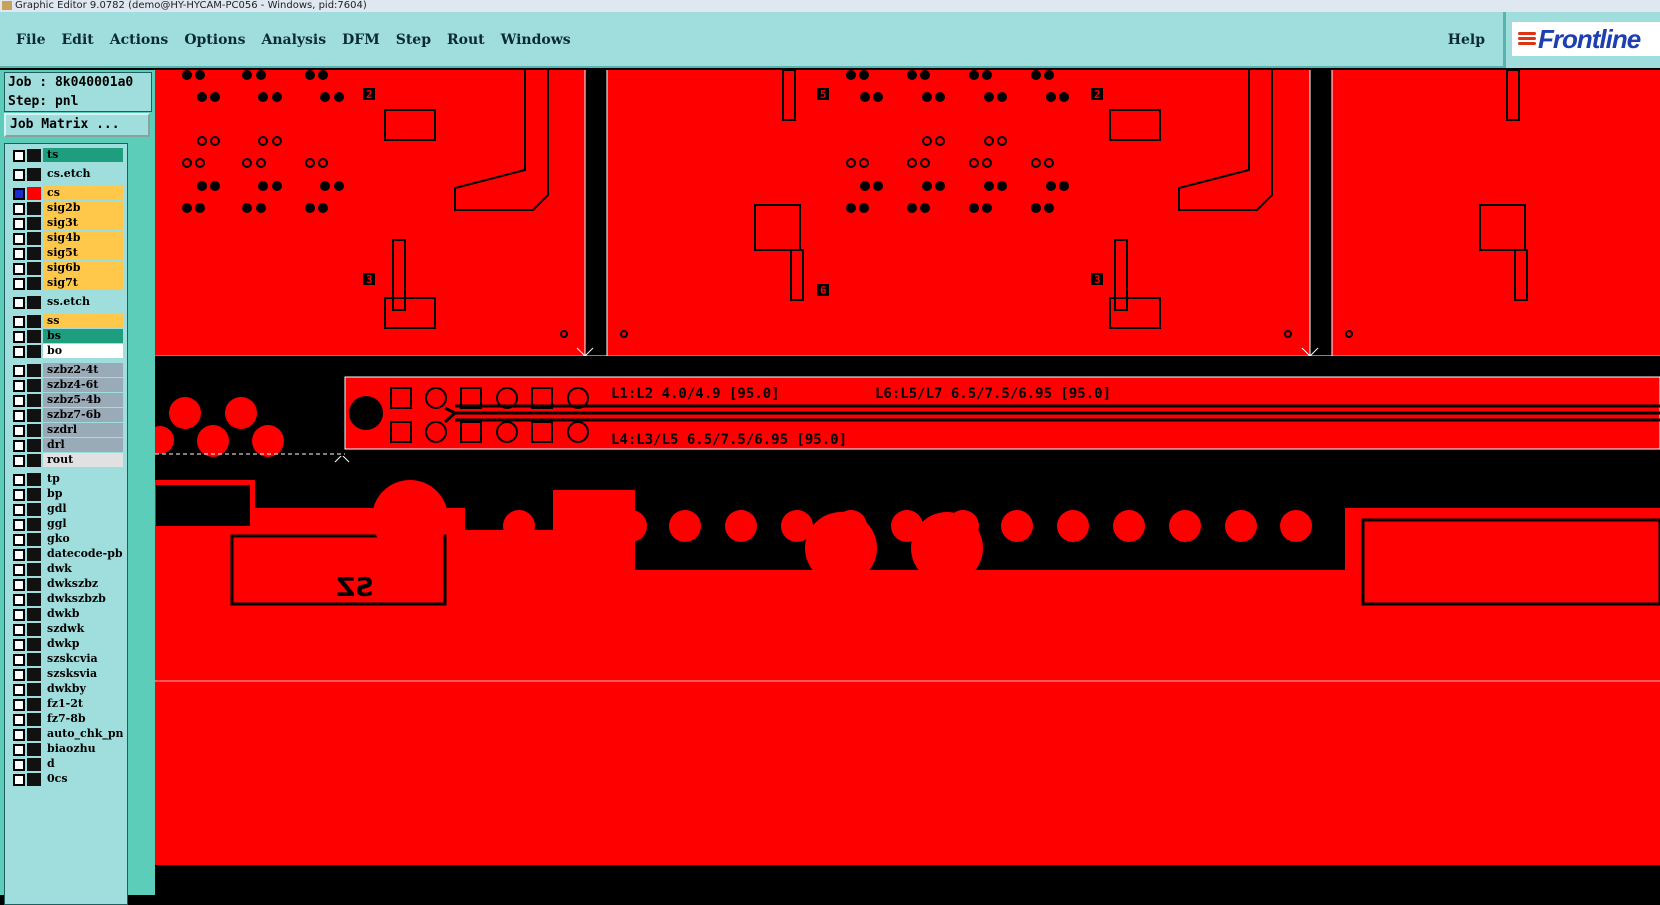 Image resolution: width=1660 pixels, height=905 pixels. I want to click on layer-row-sig3t: sig3t, so click(66, 223).